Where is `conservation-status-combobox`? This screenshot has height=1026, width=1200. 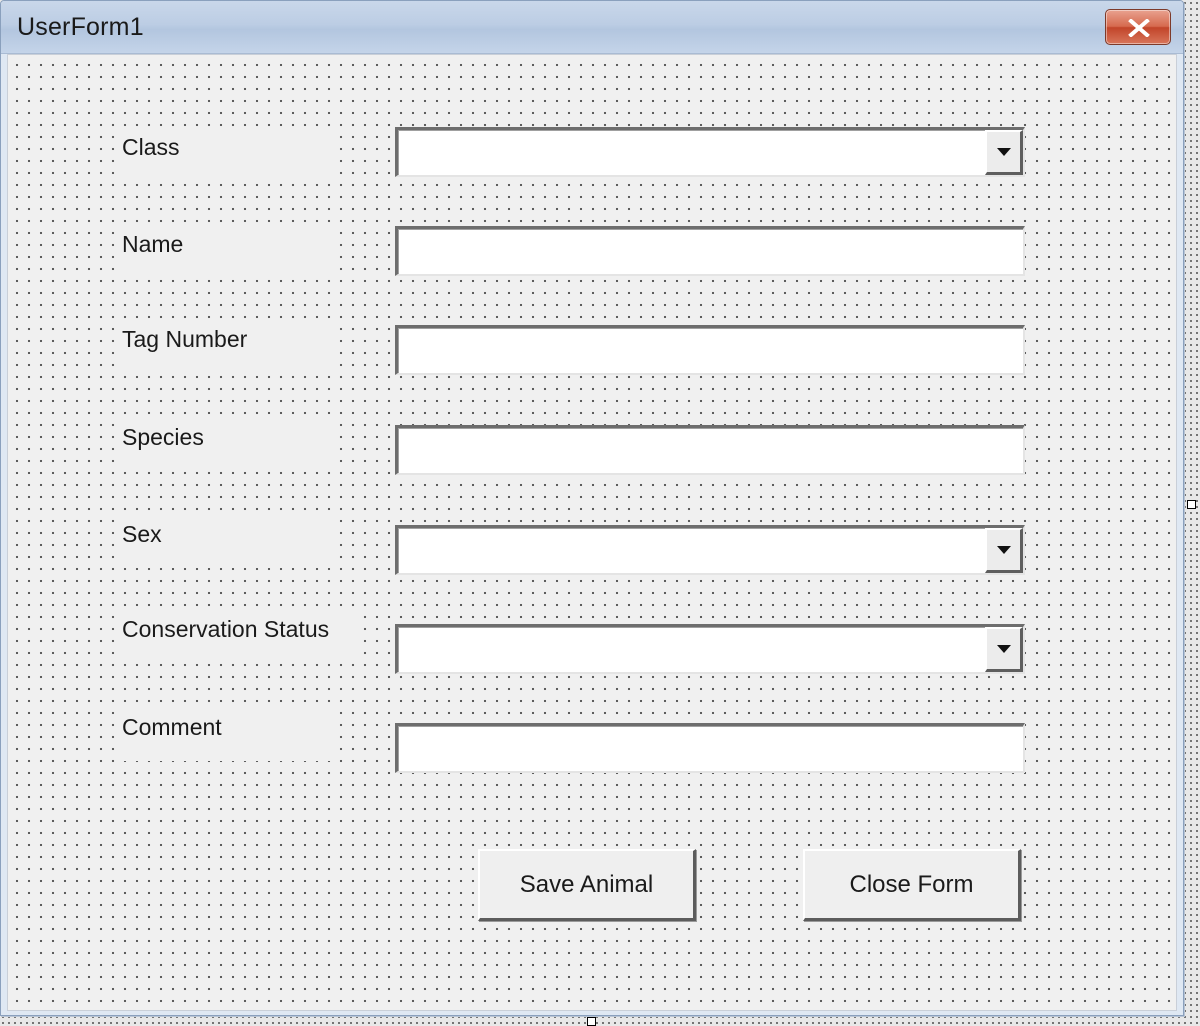
conservation-status-combobox is located at coordinates (710, 649).